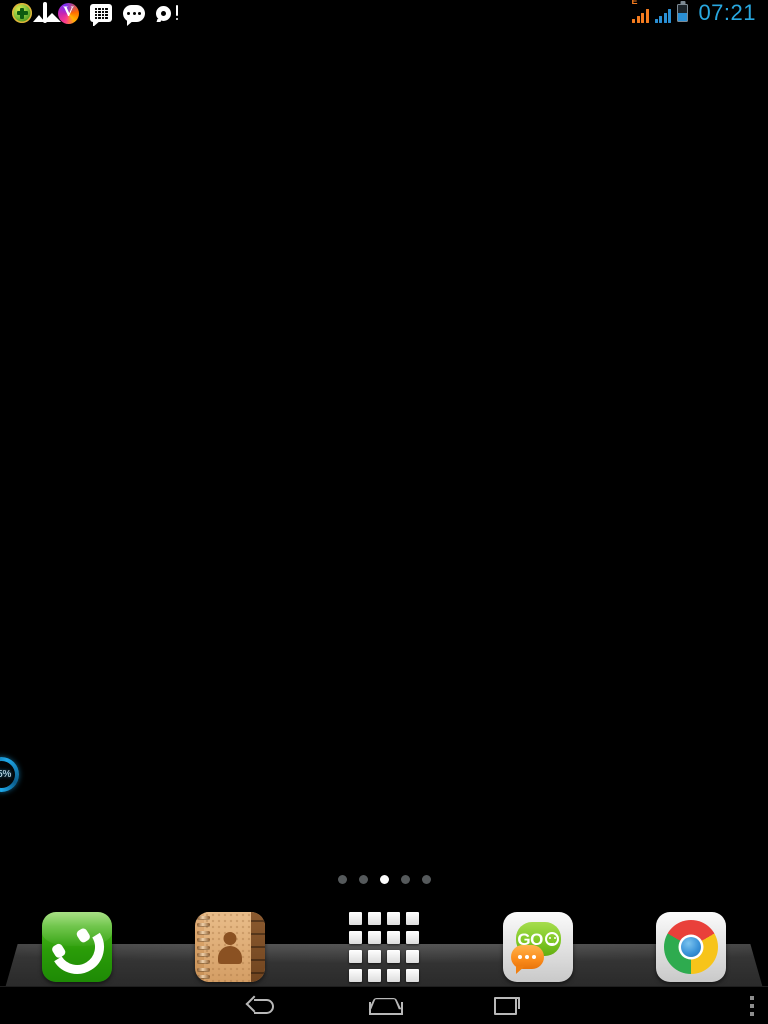 This screenshot has width=768, height=1024. I want to click on messaging-icon, so click(134, 15).